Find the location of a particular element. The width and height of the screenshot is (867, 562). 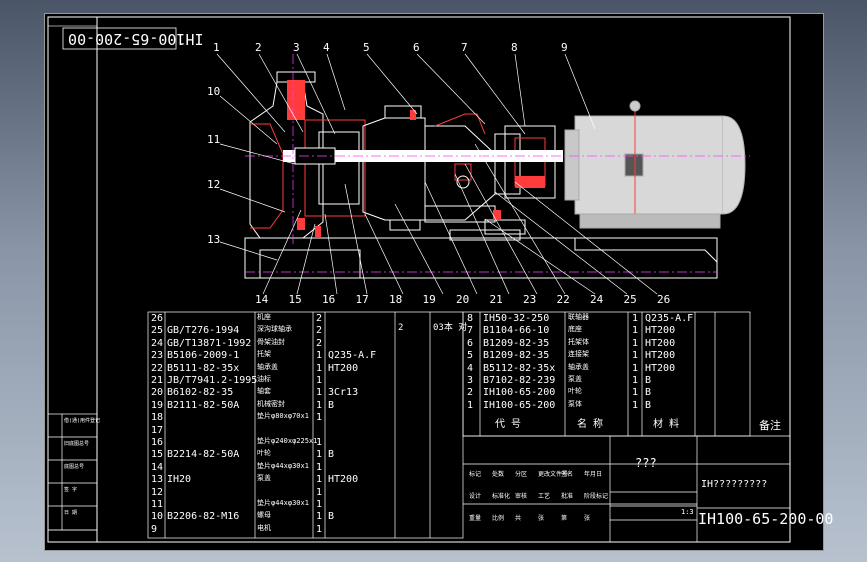

bom-cell-name: 螺母 is located at coordinates (264, 515).